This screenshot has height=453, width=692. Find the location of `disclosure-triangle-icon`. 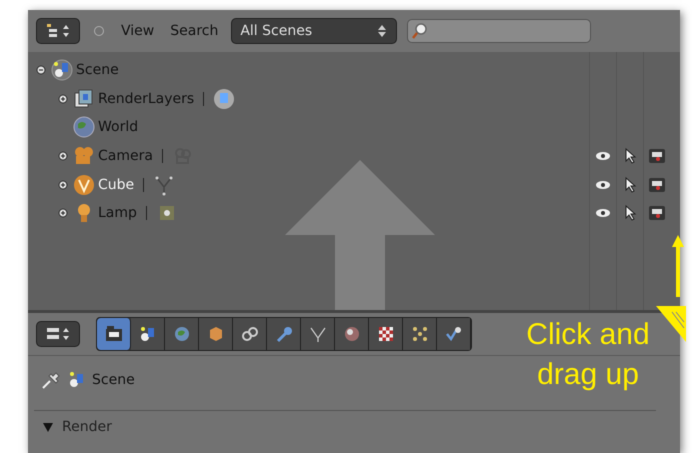

disclosure-triangle-icon is located at coordinates (48, 427).